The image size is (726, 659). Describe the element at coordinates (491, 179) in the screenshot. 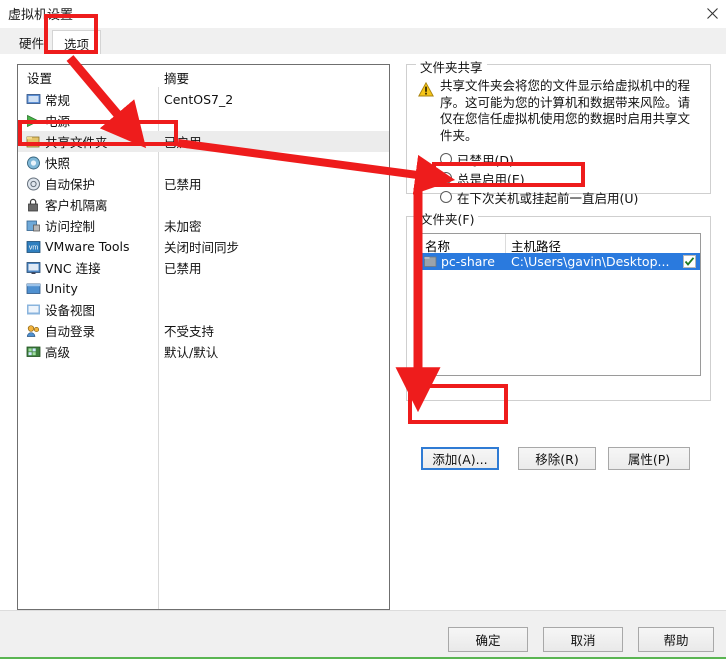

I see `radio-always-enabled-label: 总是启用(E)` at that location.